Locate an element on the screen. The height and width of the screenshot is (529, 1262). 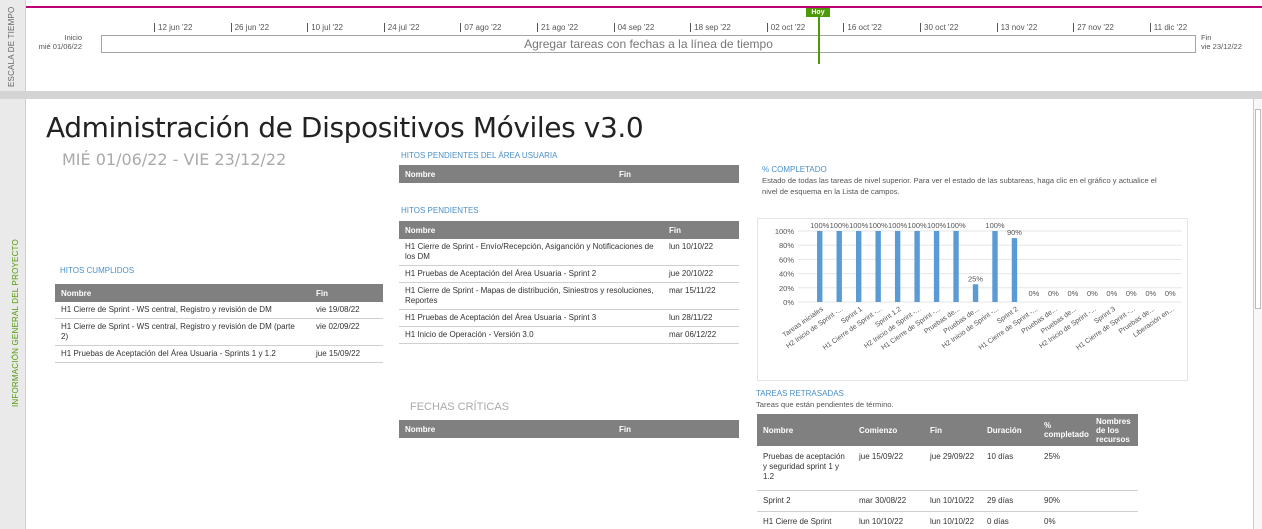
report-side-strip: INFORMACIÓN GENERAL DEL PROYECTO is located at coordinates (13, 314).